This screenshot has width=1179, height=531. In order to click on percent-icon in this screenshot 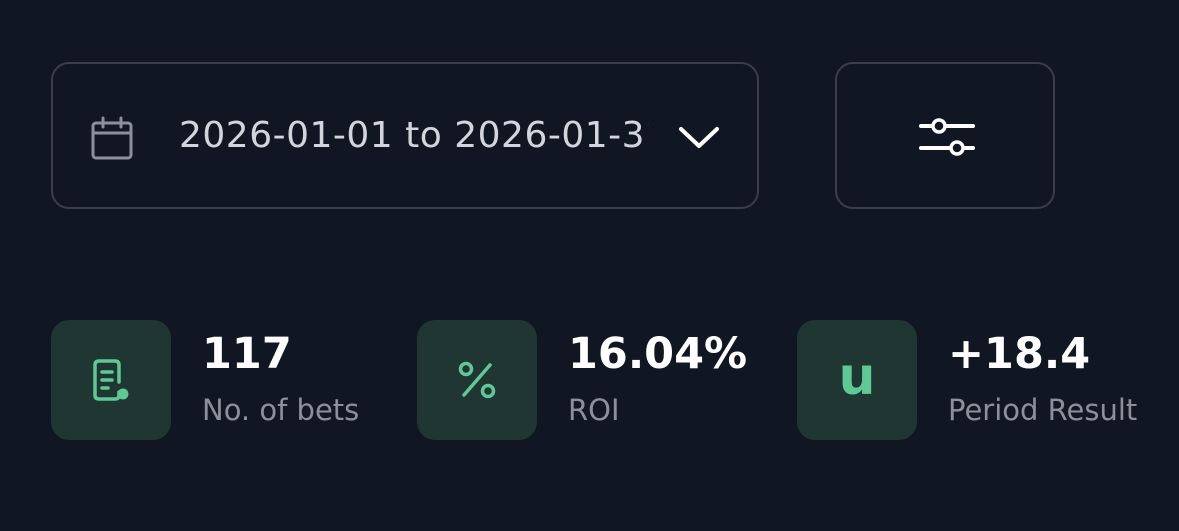, I will do `click(477, 380)`.